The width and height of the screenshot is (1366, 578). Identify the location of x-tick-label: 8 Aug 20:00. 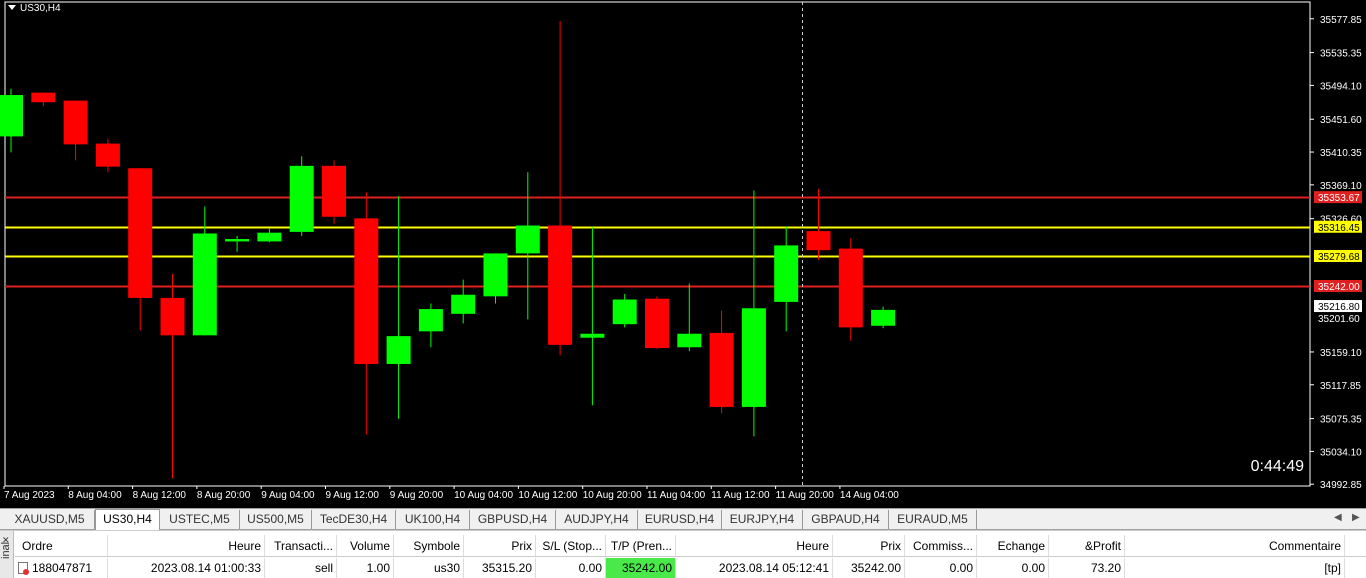
(224, 495).